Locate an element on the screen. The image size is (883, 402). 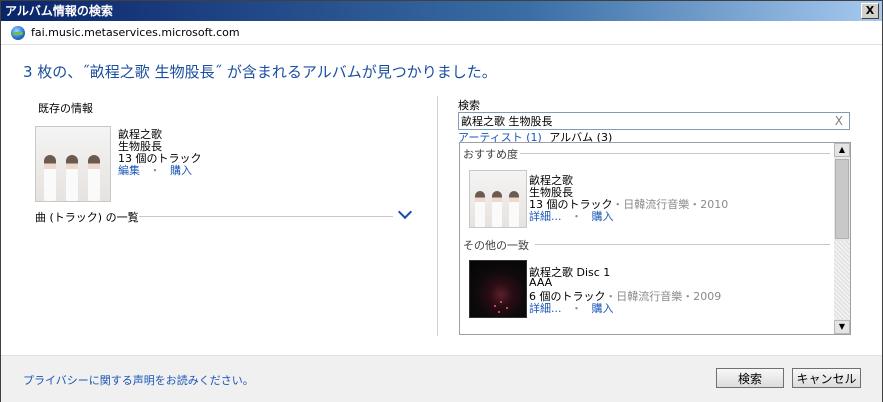
search-input is located at coordinates (641, 121).